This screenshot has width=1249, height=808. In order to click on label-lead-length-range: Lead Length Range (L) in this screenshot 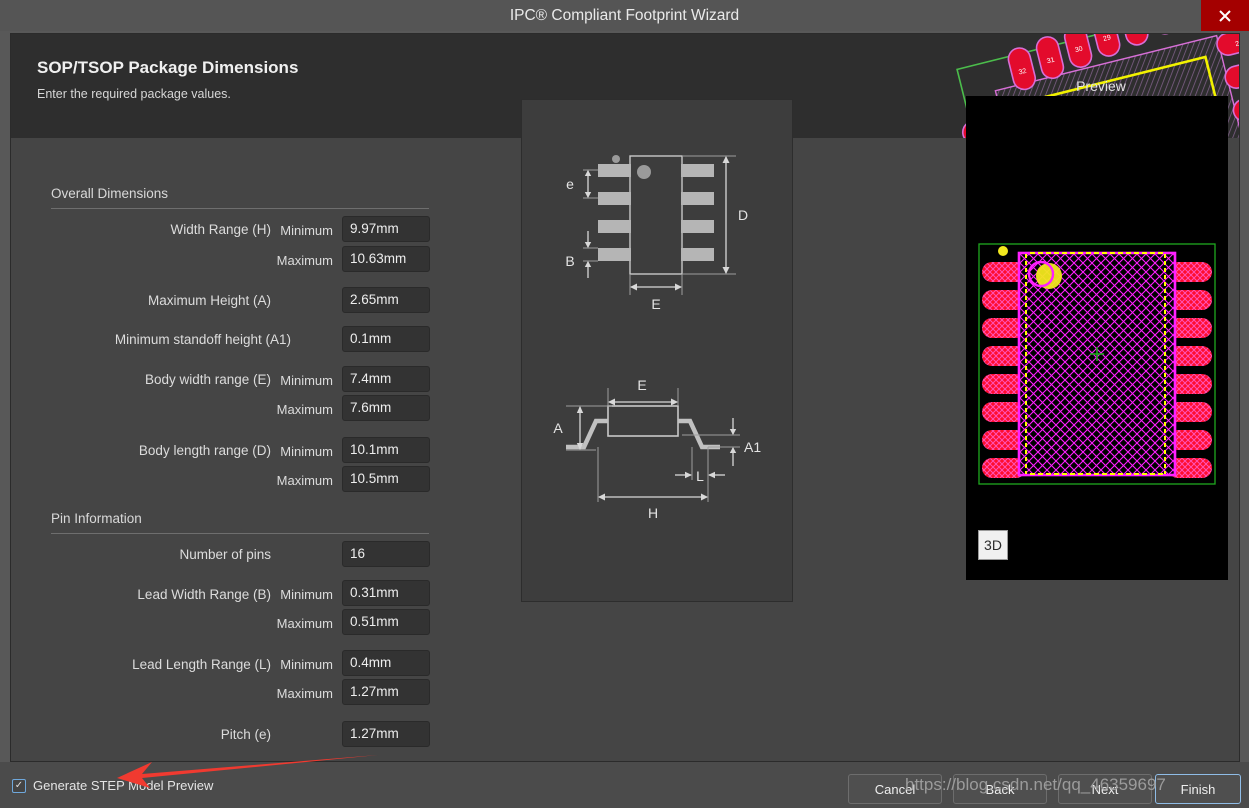, I will do `click(201, 664)`.